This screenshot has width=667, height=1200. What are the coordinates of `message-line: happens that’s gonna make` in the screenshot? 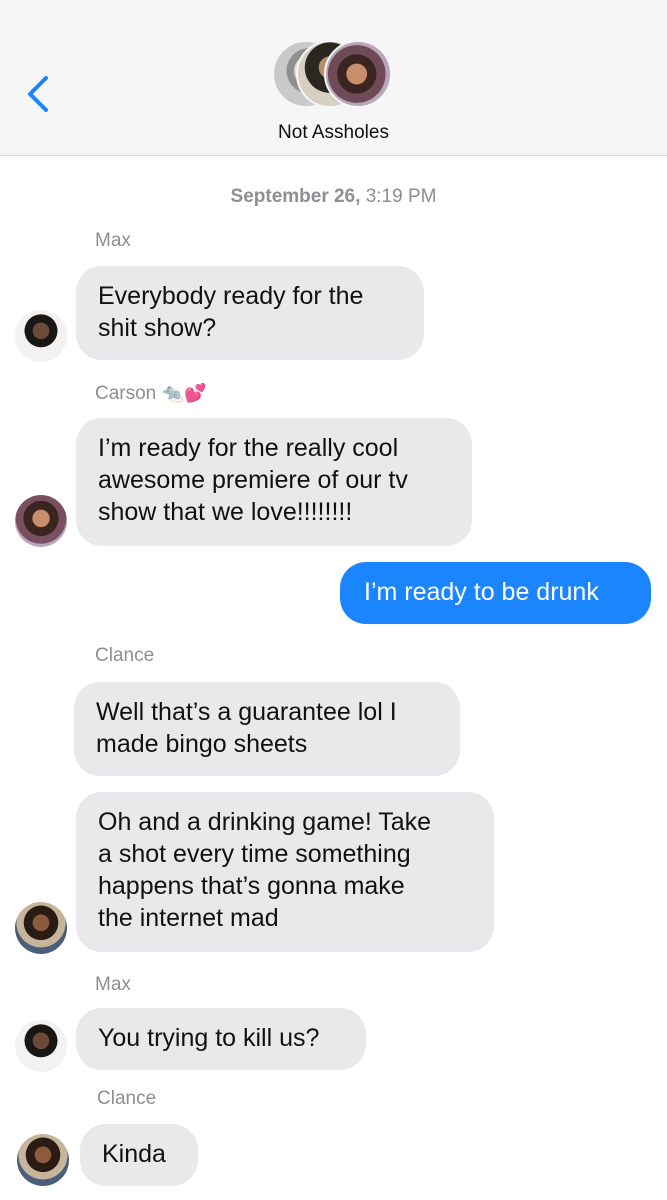 It's located at (251, 886).